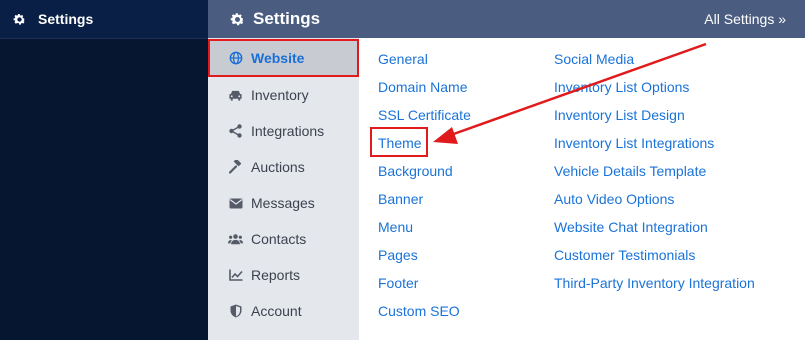 This screenshot has width=805, height=340. I want to click on sidebar-item-label: Messages, so click(283, 203).